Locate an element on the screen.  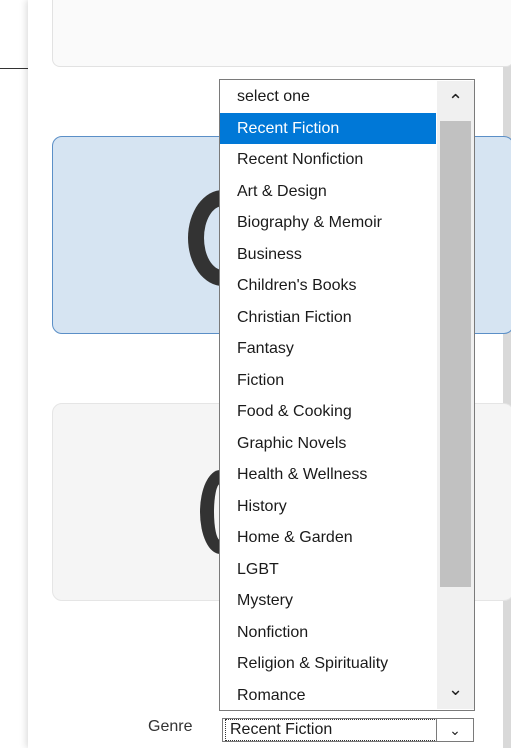
dropdown-option: select one is located at coordinates (328, 97).